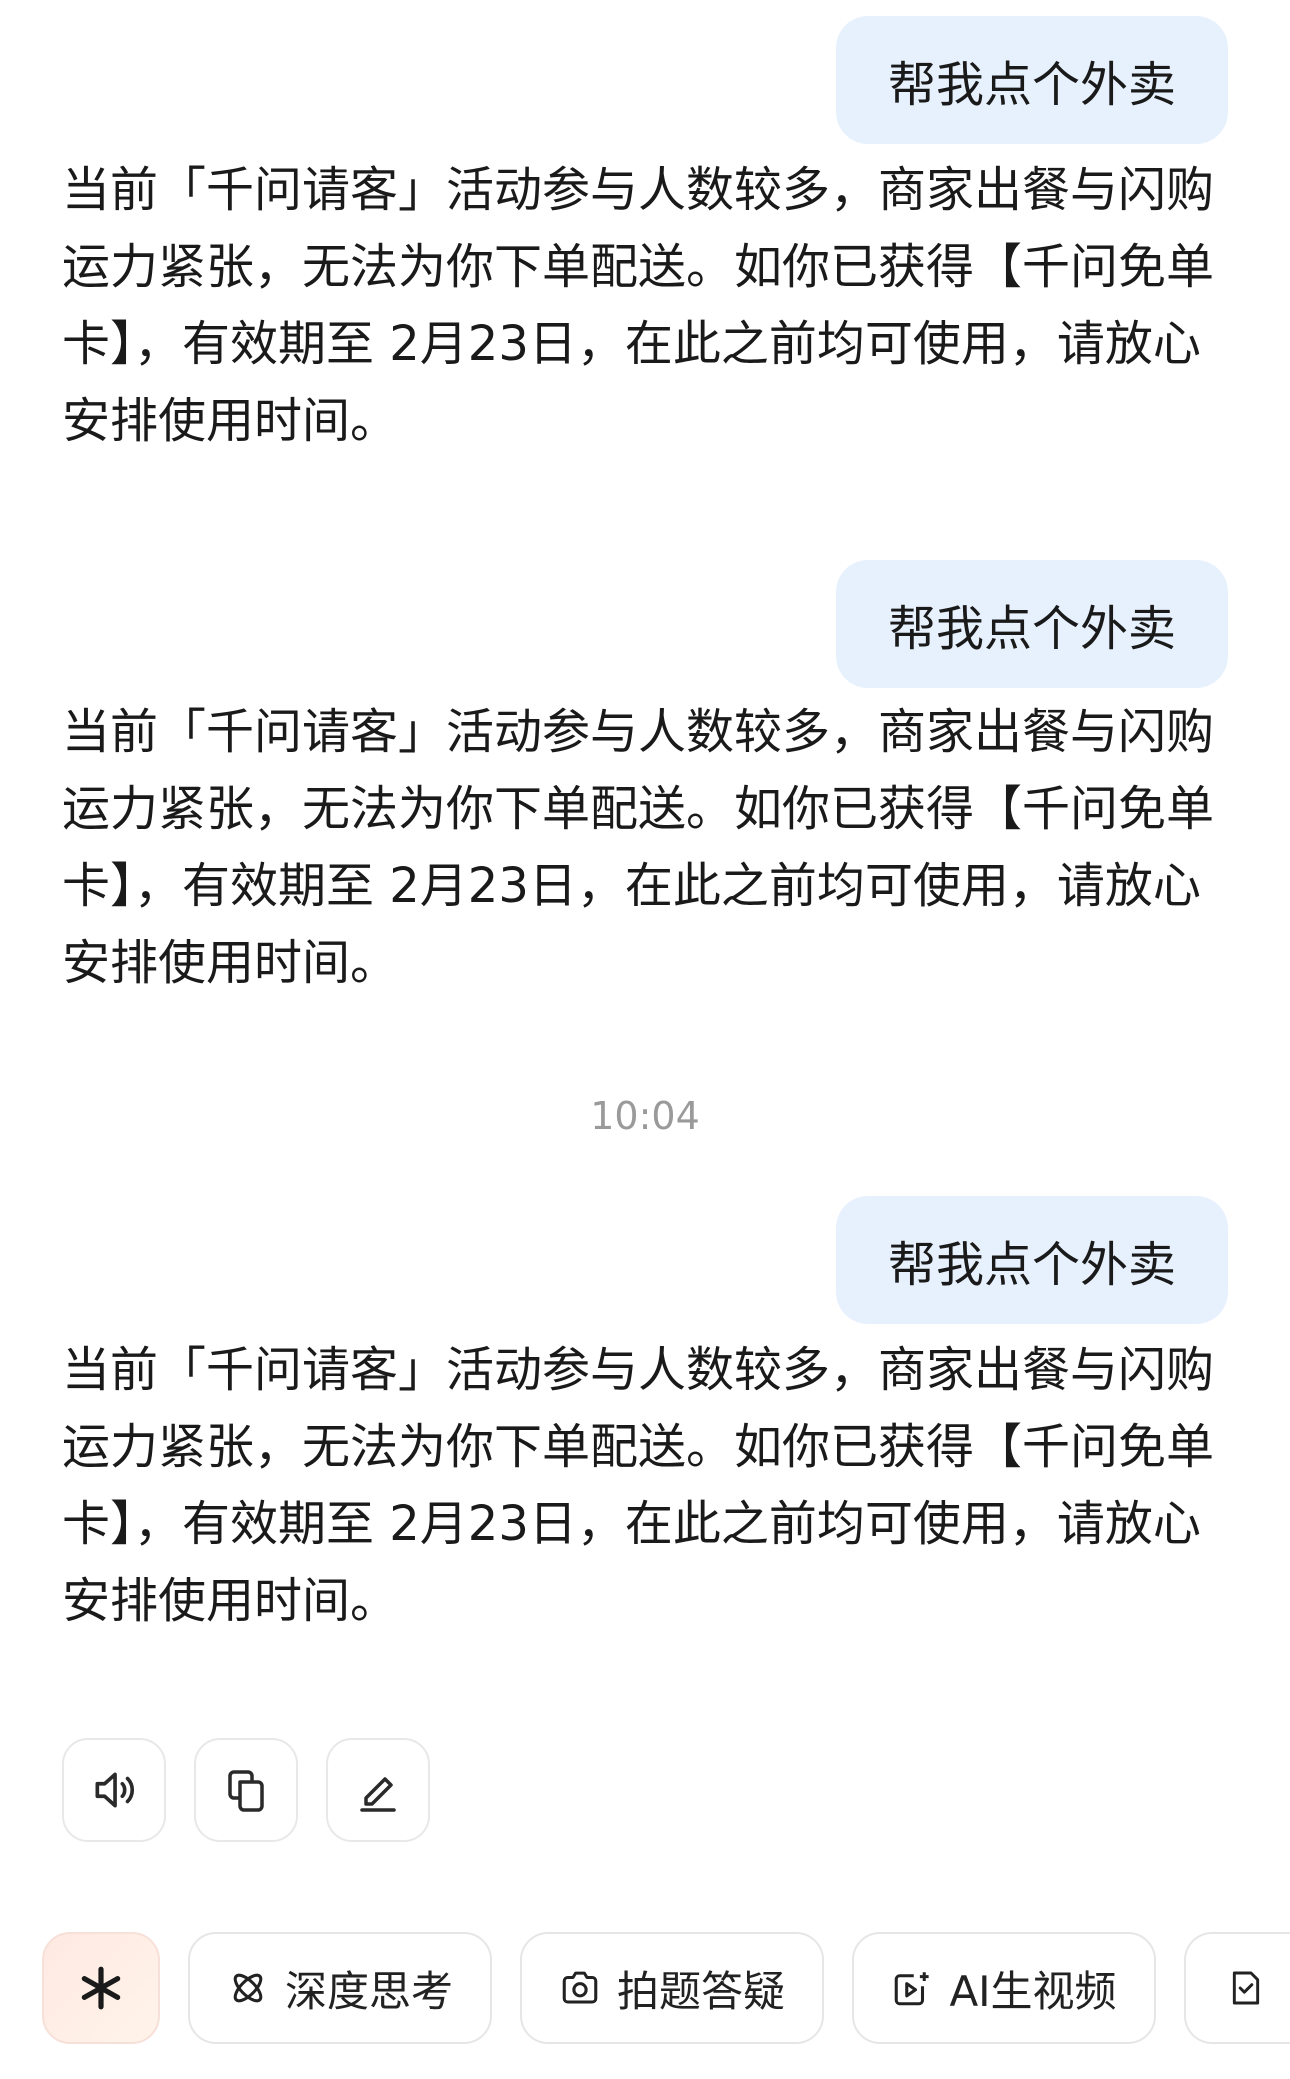  What do you see at coordinates (1246, 1988) in the screenshot?
I see `document-icon` at bounding box center [1246, 1988].